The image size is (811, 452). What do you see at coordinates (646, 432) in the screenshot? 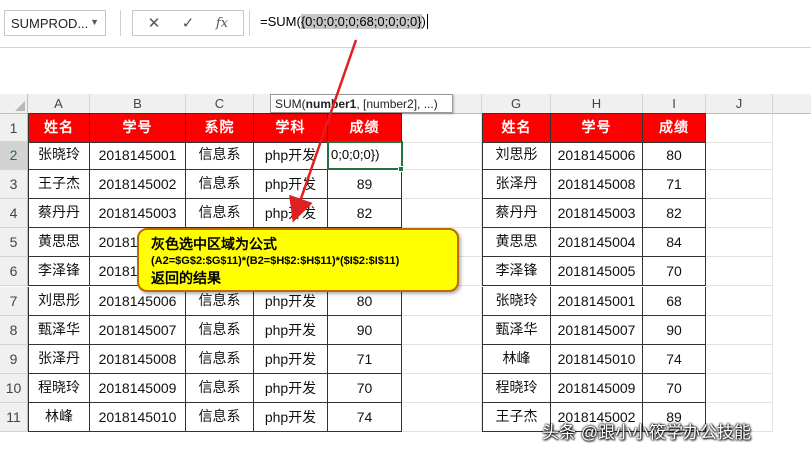
I see `watermark: 头条 @跟小小筱学办公技能` at bounding box center [646, 432].